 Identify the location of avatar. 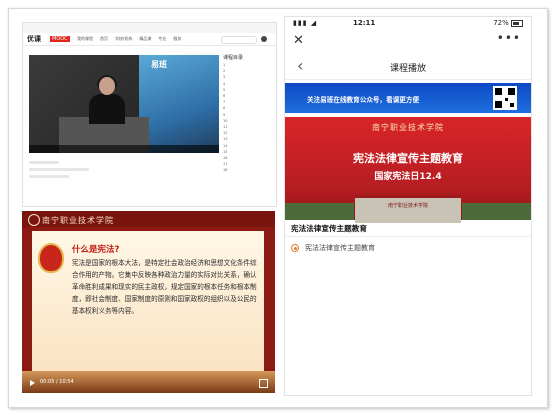
(264, 39).